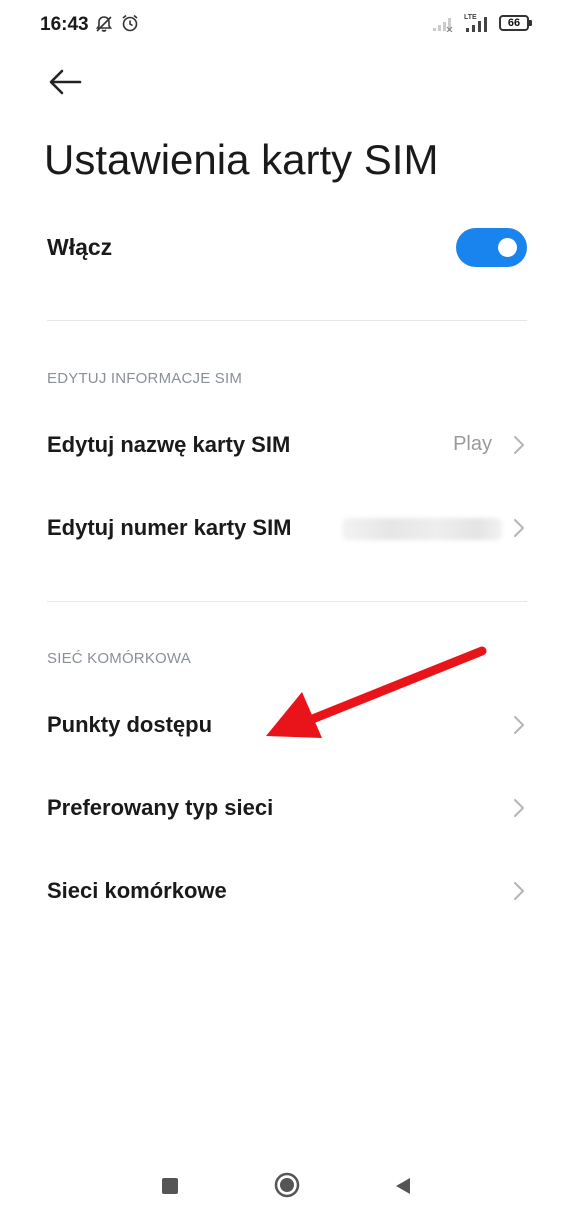 The image size is (574, 1216). What do you see at coordinates (403, 1186) in the screenshot?
I see `nav-back-button` at bounding box center [403, 1186].